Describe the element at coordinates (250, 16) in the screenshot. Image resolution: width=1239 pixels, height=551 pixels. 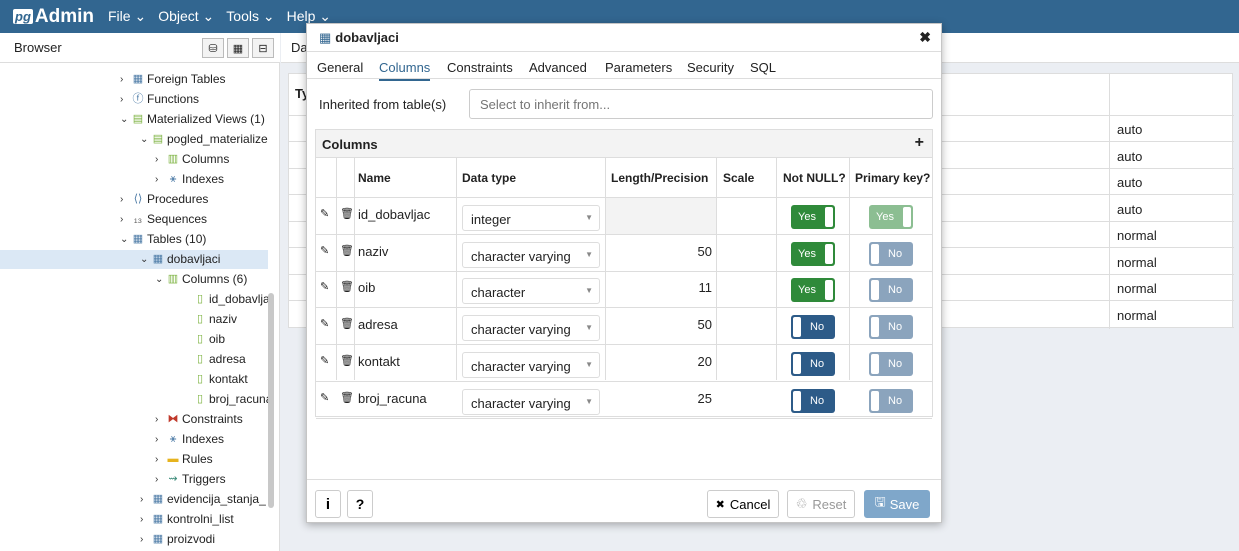
I see `menu-tools: Tools ⌄` at that location.